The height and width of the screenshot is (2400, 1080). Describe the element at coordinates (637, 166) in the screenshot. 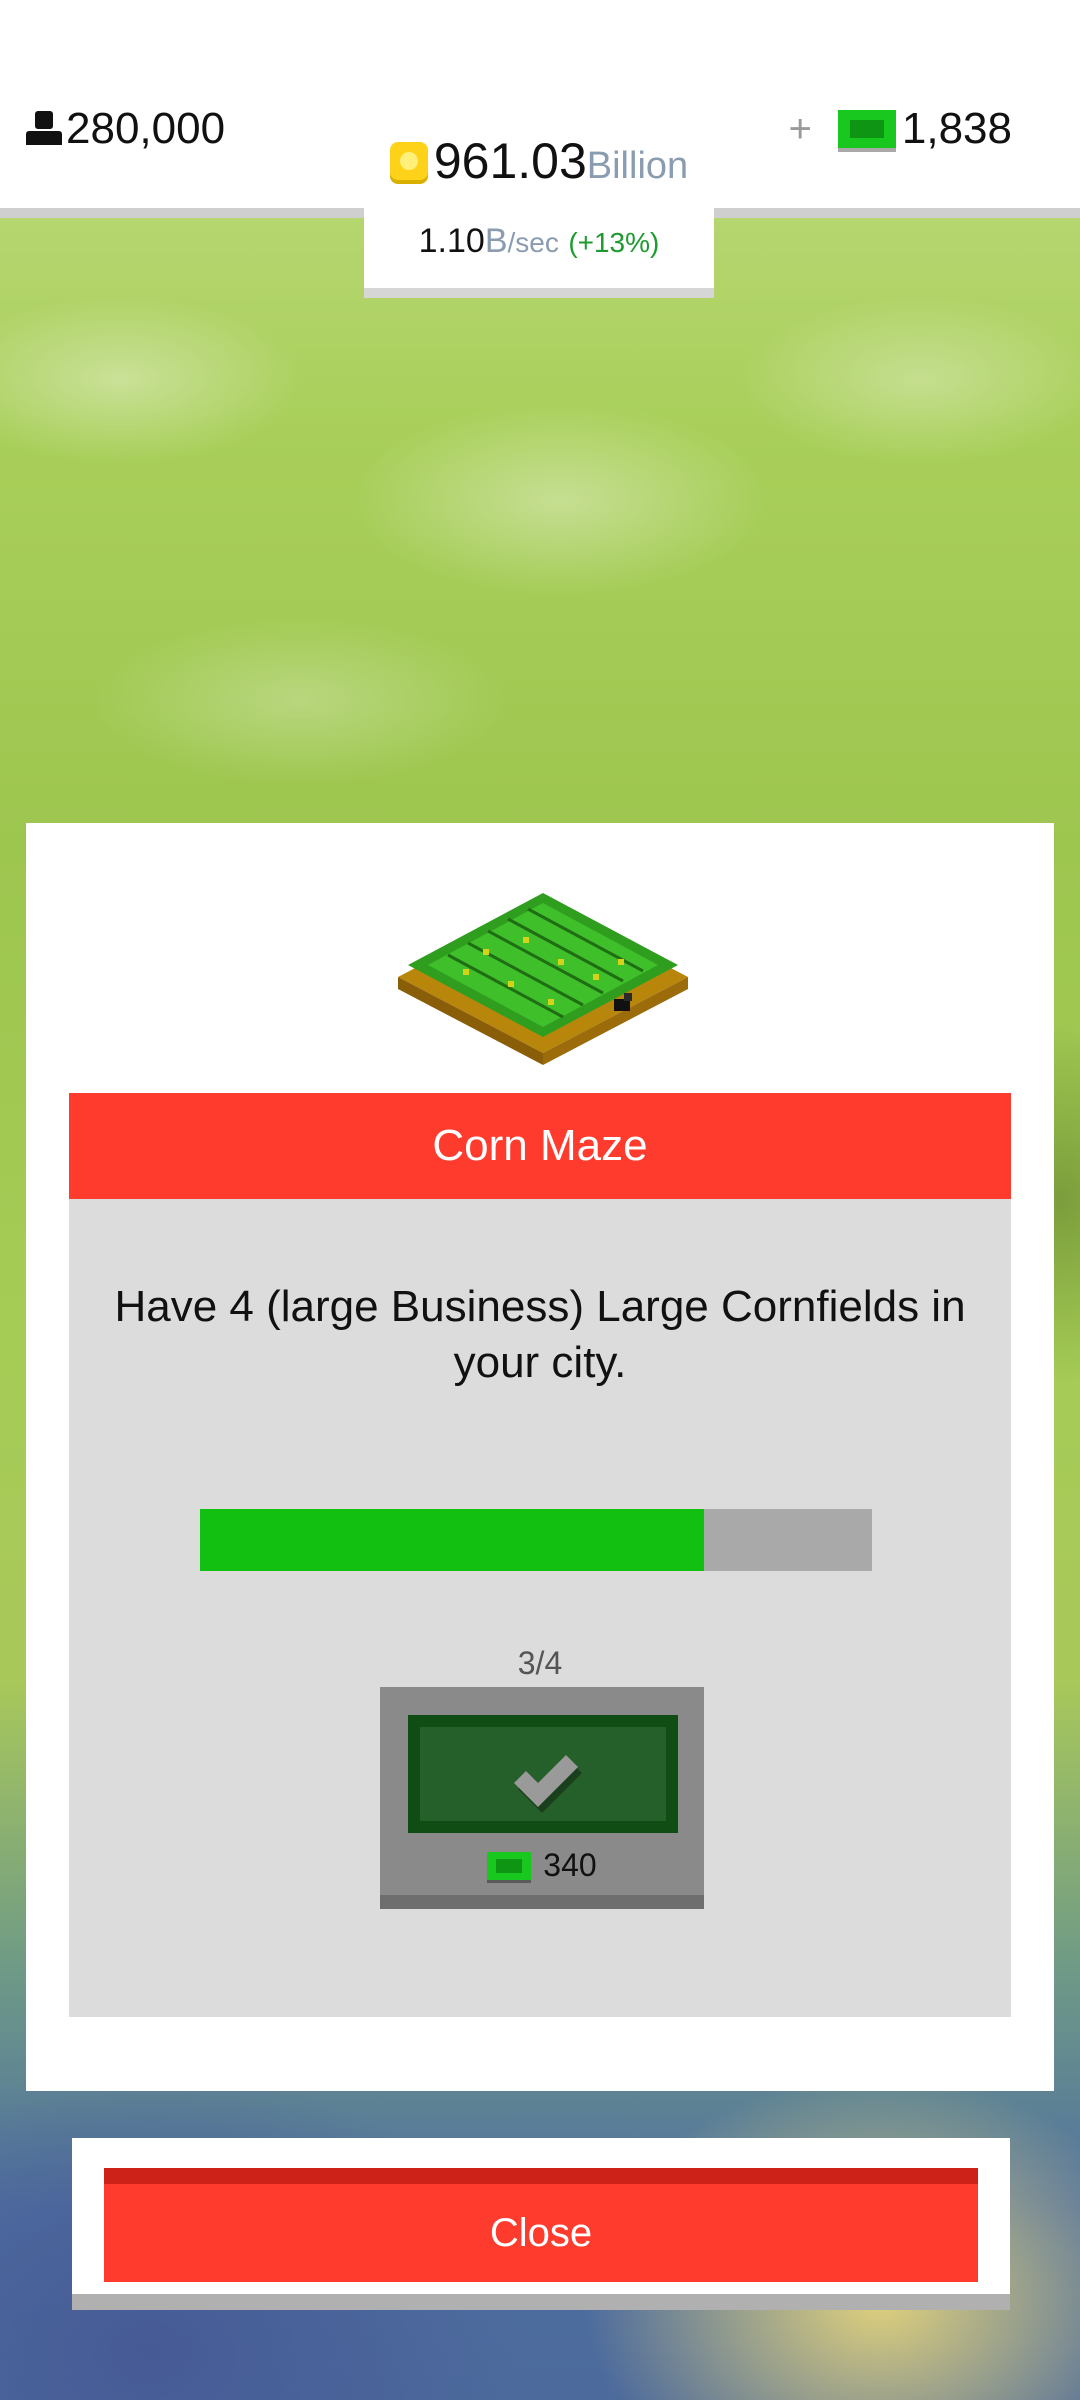

I see `coins-unit: Billion` at that location.